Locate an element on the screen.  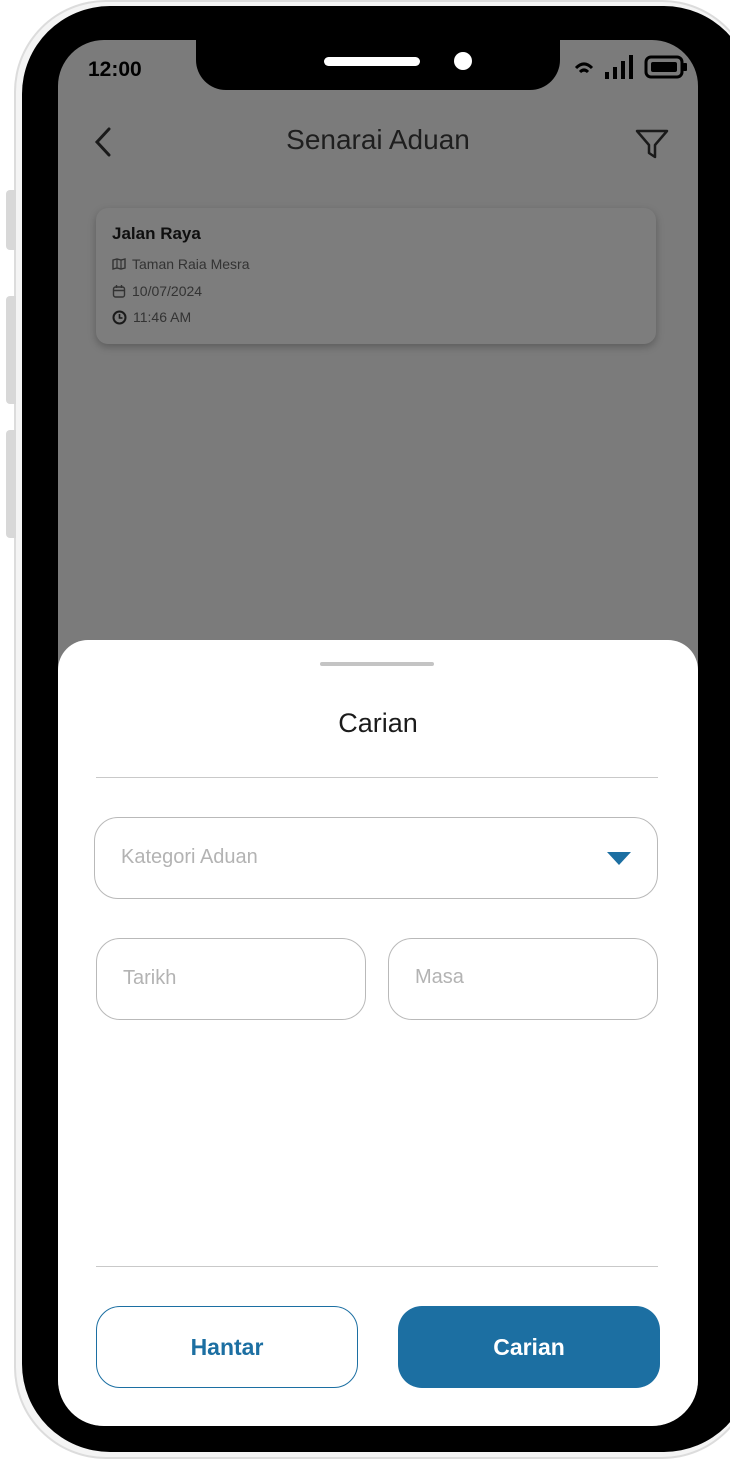
search-button: Carian is located at coordinates (529, 1347).